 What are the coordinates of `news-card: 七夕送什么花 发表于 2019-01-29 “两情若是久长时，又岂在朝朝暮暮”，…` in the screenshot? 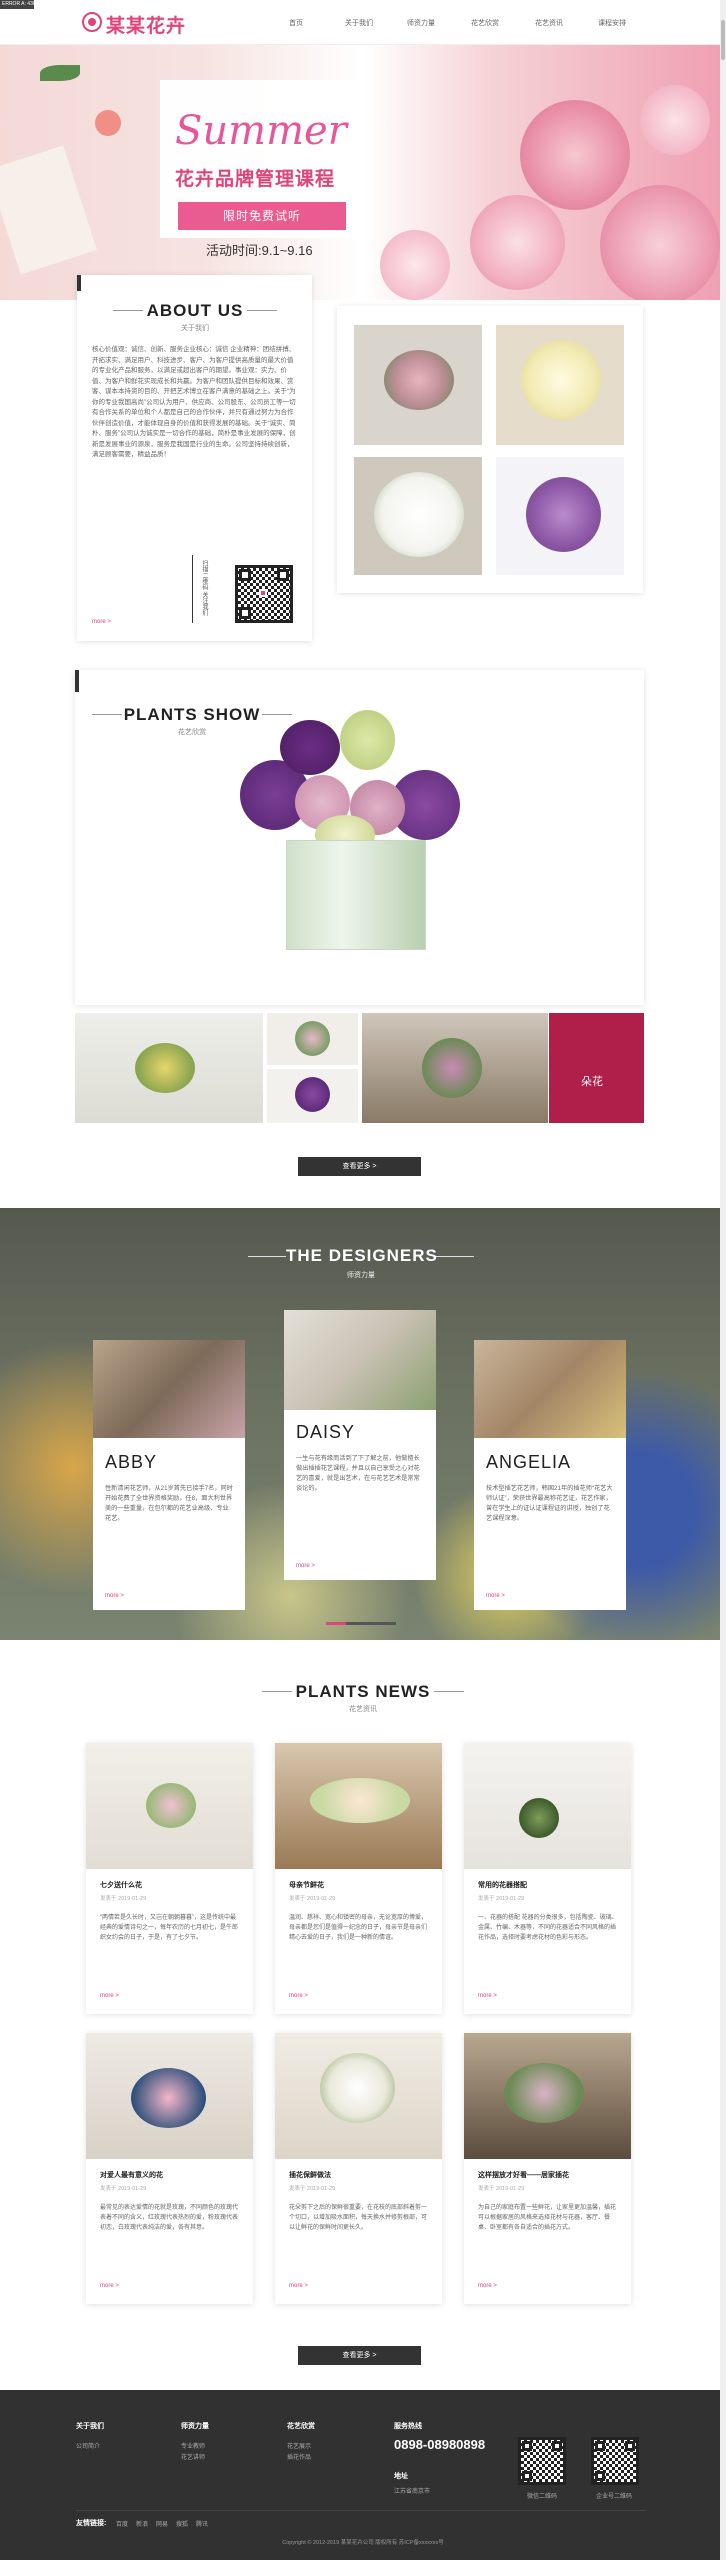 It's located at (169, 1878).